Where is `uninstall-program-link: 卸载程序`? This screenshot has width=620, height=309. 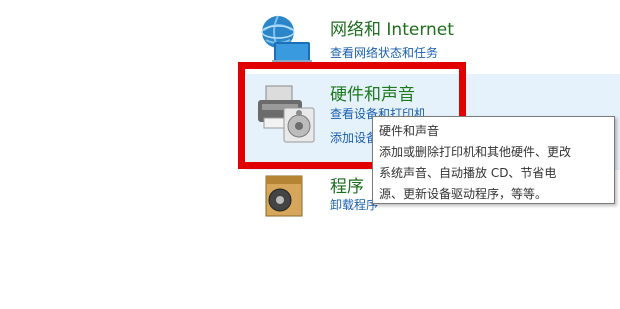 uninstall-program-link: 卸载程序 is located at coordinates (354, 204).